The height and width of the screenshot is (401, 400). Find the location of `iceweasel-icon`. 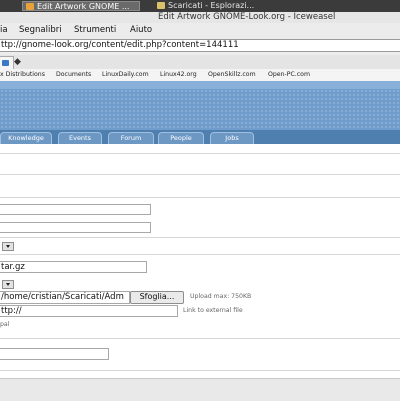

iceweasel-icon is located at coordinates (30, 6).